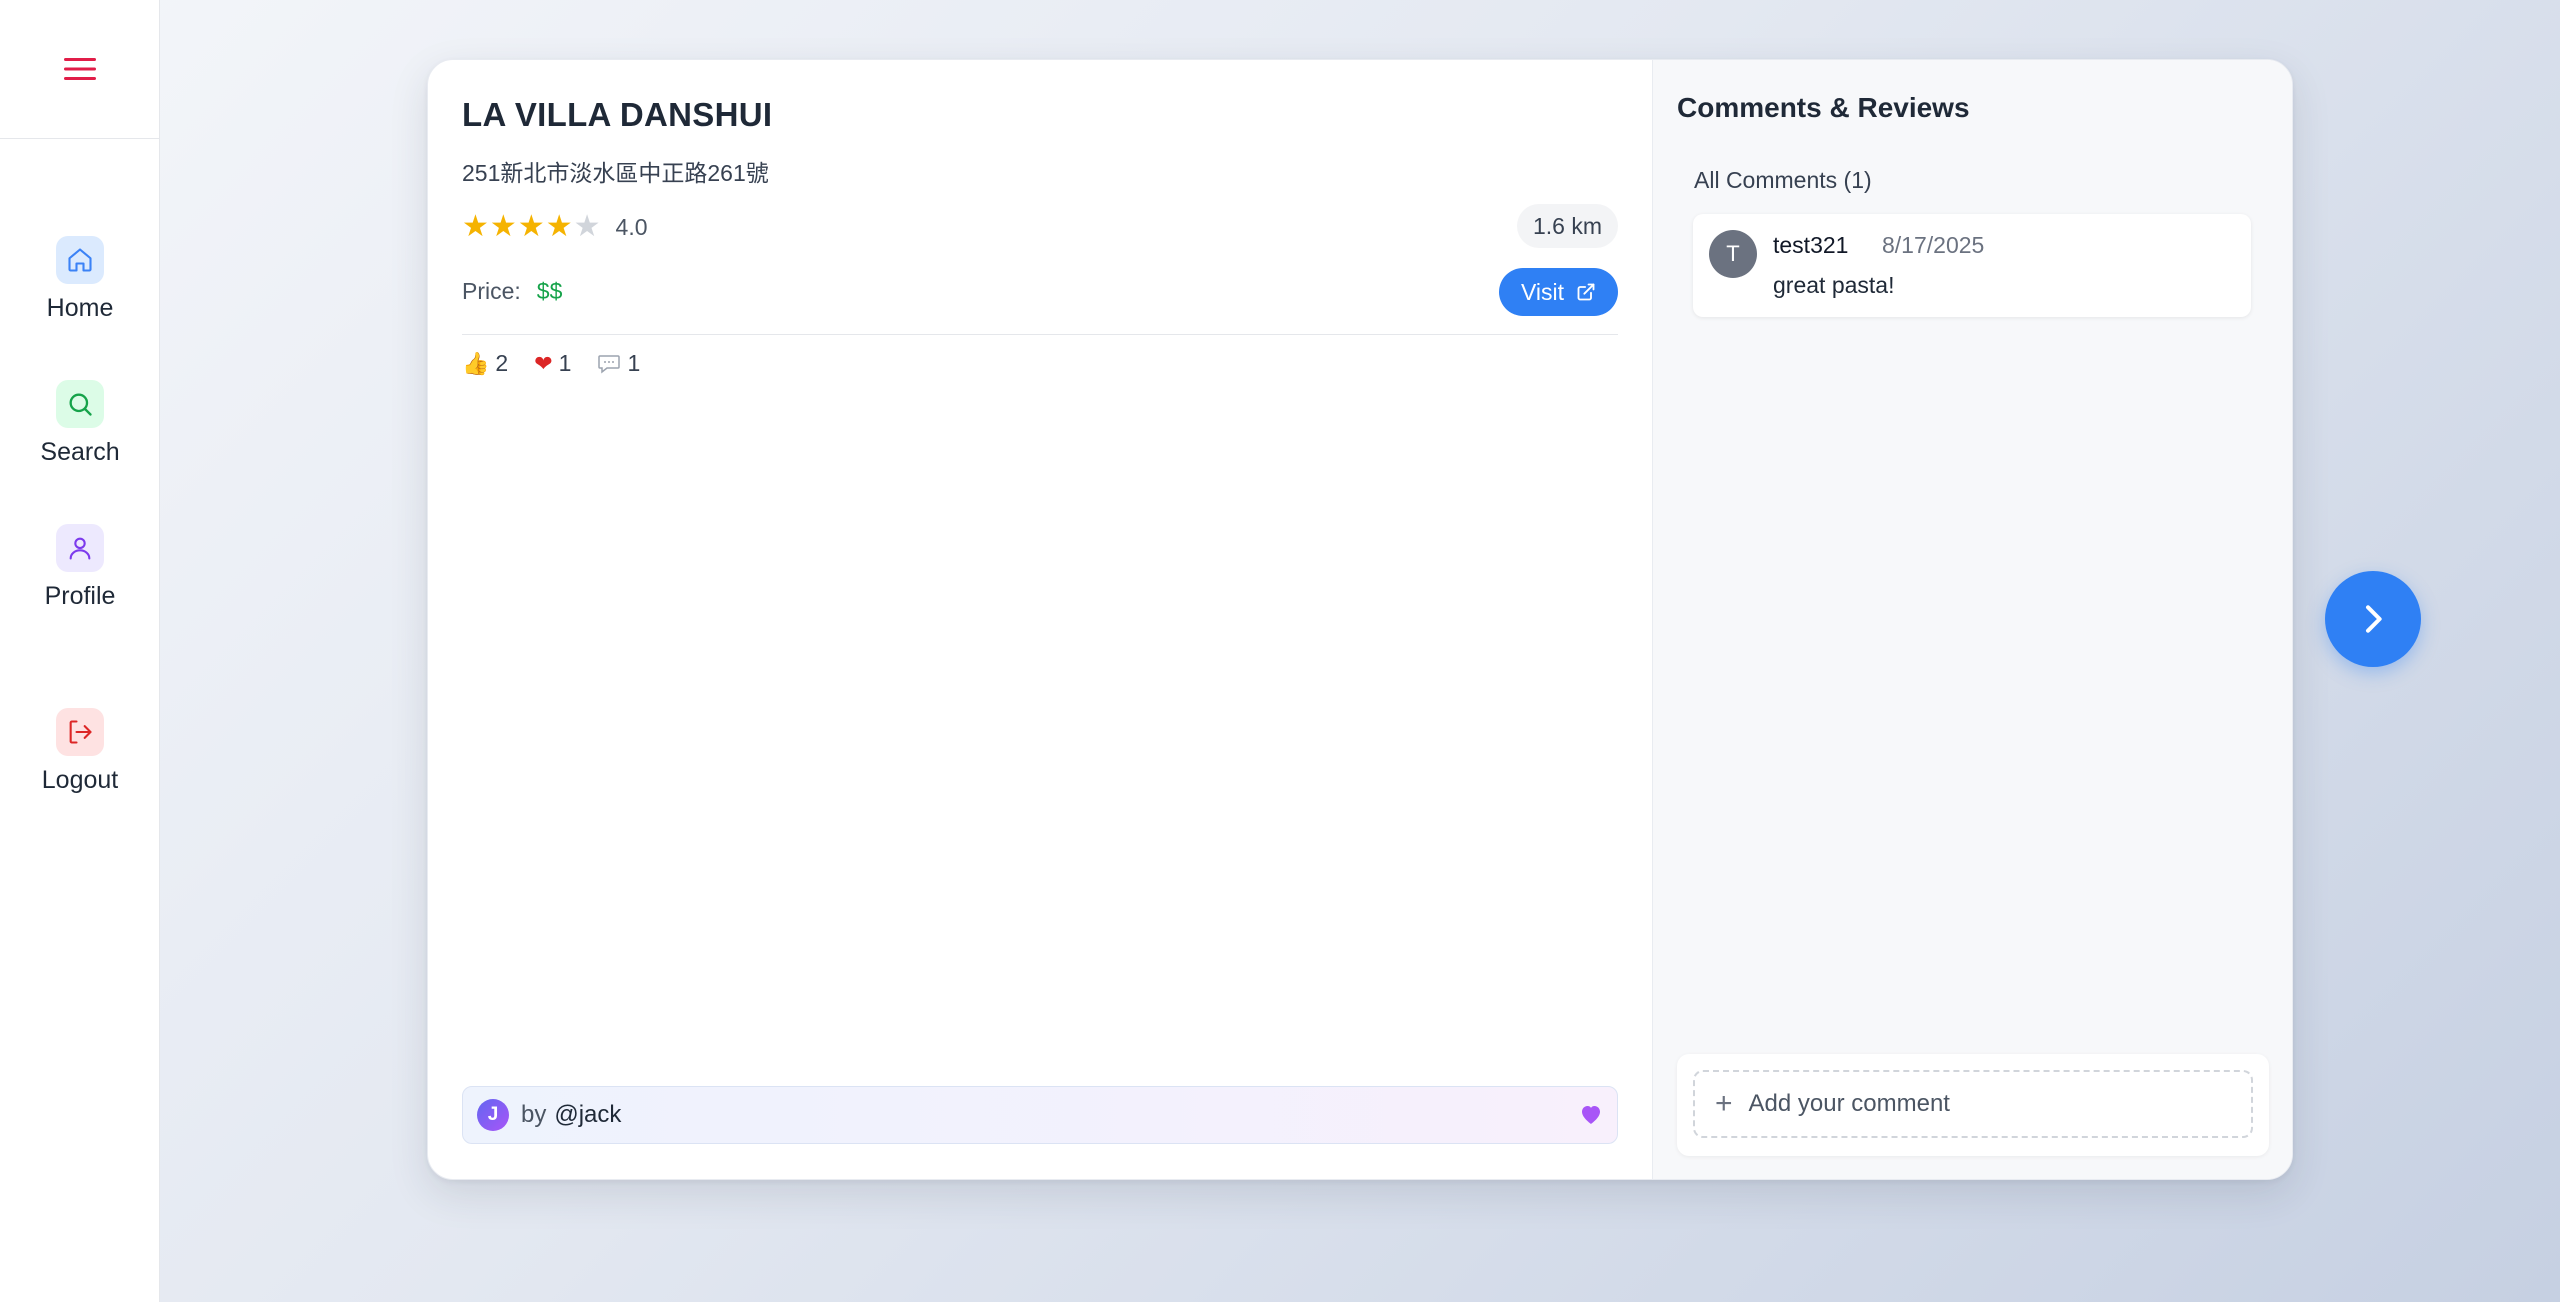 The width and height of the screenshot is (2560, 1302). What do you see at coordinates (543, 363) in the screenshot?
I see `heart-icon: ❤` at bounding box center [543, 363].